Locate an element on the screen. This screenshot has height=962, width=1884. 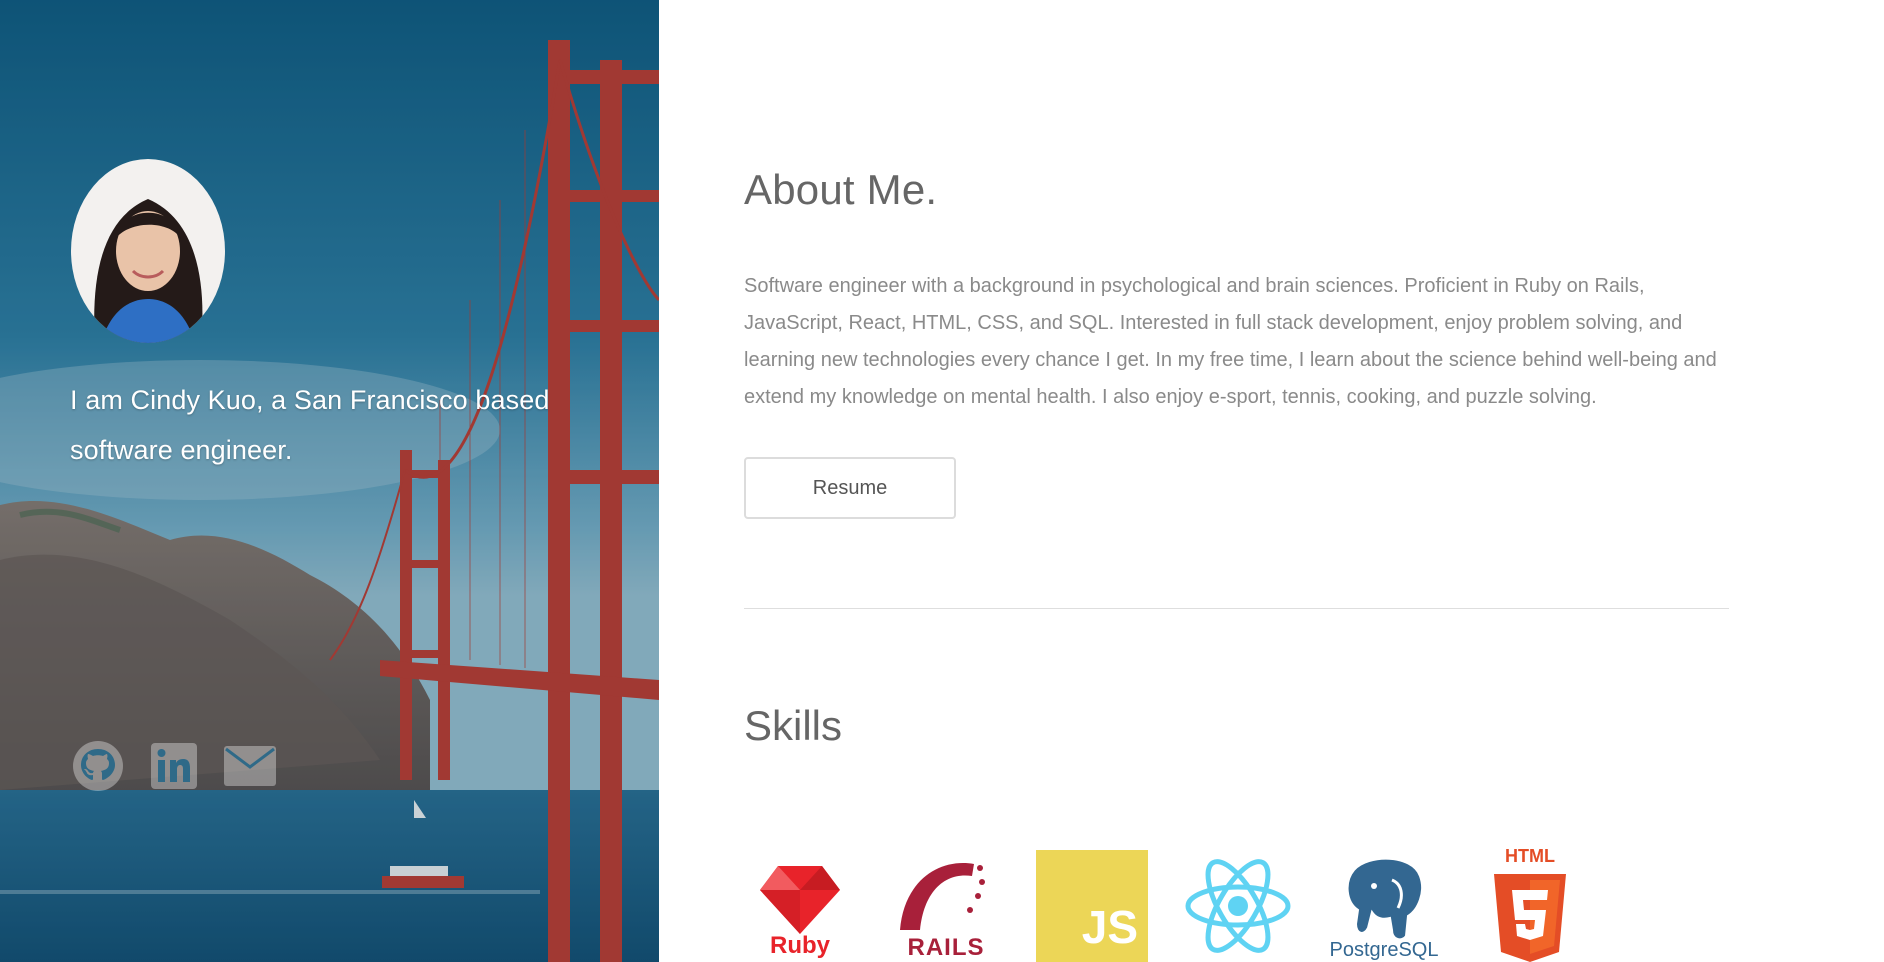
skill-javascript: JS is located at coordinates (1092, 906).